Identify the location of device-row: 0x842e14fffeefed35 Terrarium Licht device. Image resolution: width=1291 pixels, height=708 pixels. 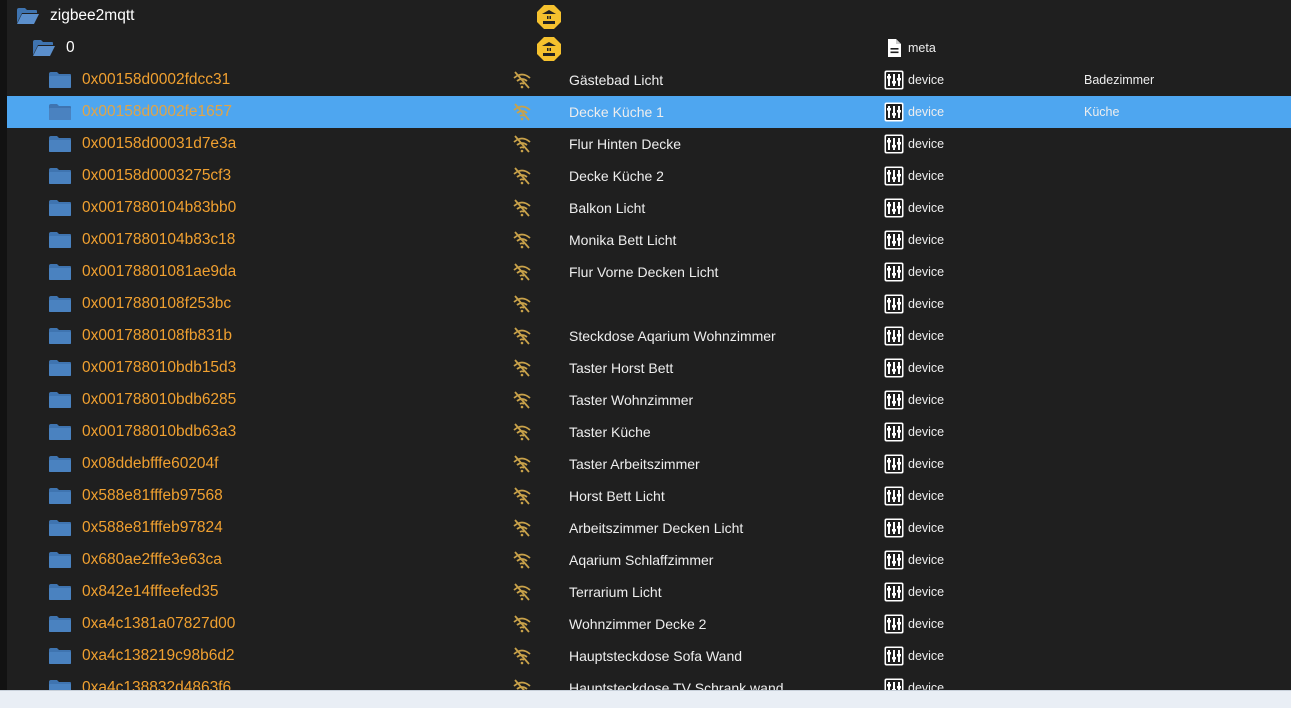
(649, 592).